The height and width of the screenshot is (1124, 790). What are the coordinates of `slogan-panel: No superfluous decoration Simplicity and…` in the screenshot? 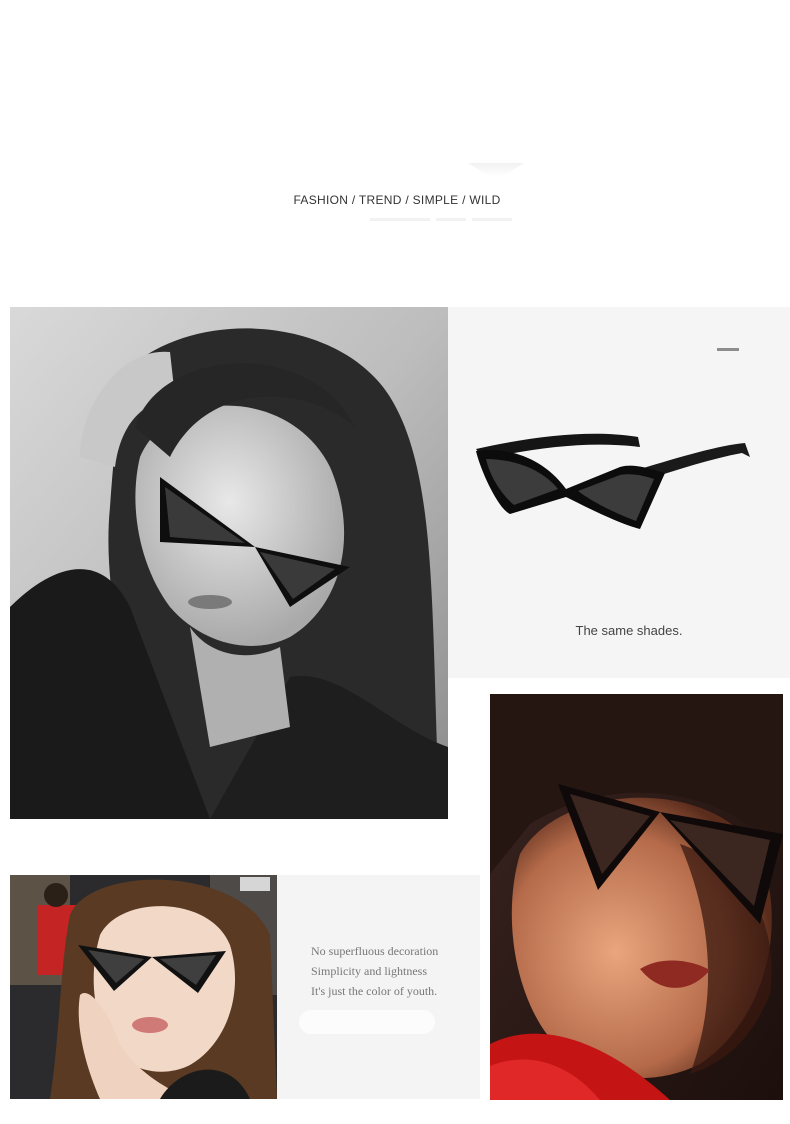 It's located at (378, 987).